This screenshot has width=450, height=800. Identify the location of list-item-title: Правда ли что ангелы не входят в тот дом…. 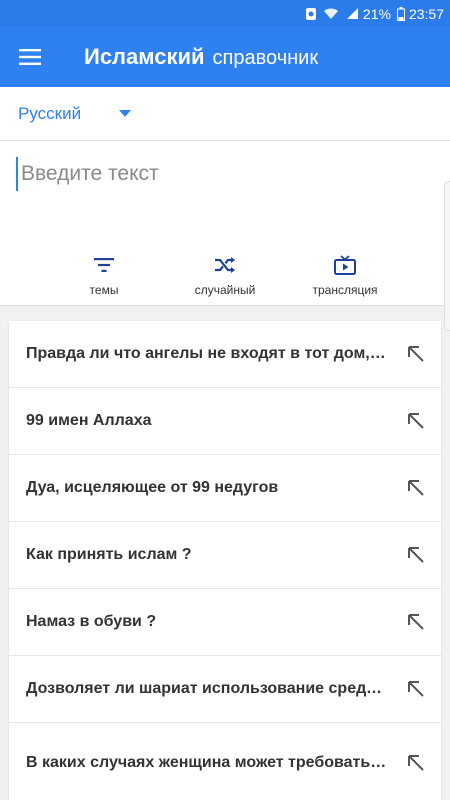
(215, 353).